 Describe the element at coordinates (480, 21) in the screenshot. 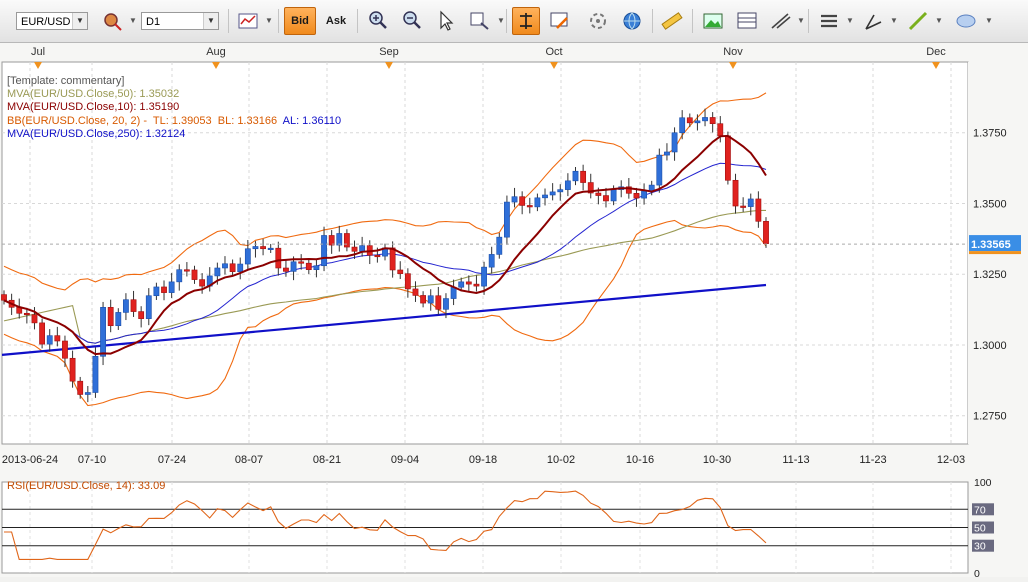

I see `magnifier-icon` at that location.